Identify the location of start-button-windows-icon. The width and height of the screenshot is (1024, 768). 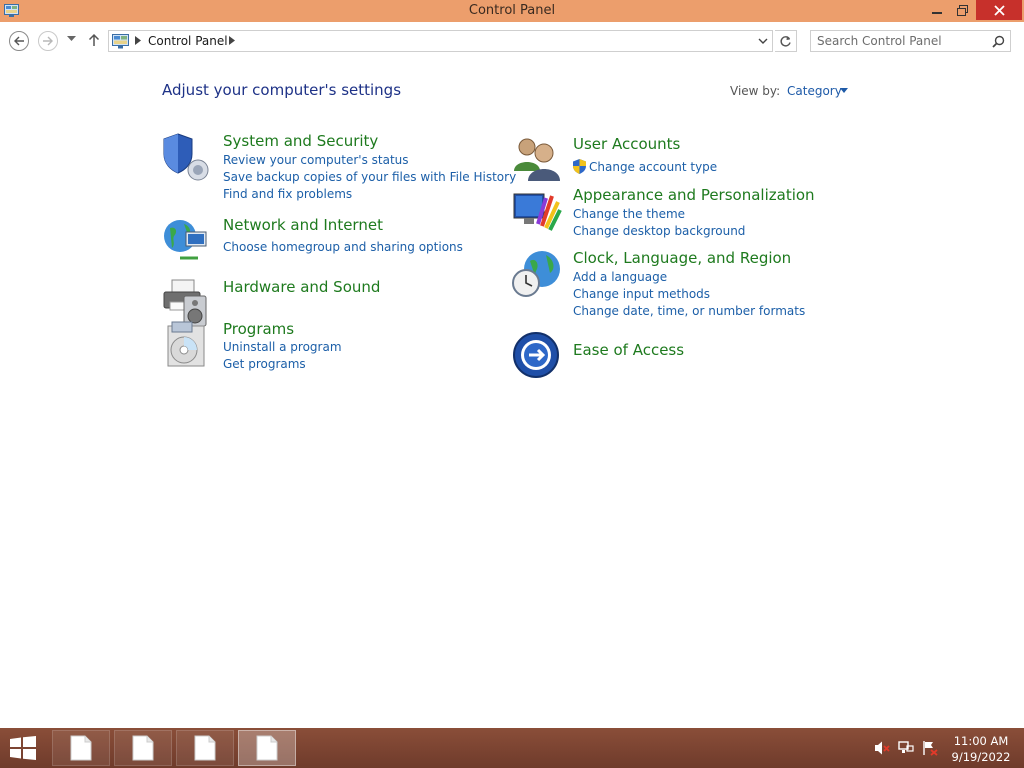
(23, 748).